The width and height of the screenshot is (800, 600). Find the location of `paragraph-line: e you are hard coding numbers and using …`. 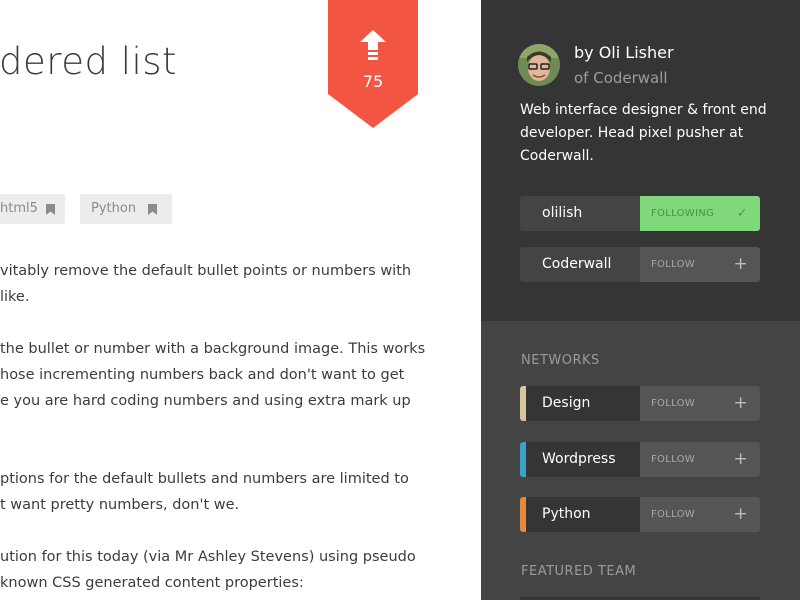

paragraph-line: e you are hard coding numbers and using … is located at coordinates (205, 401).